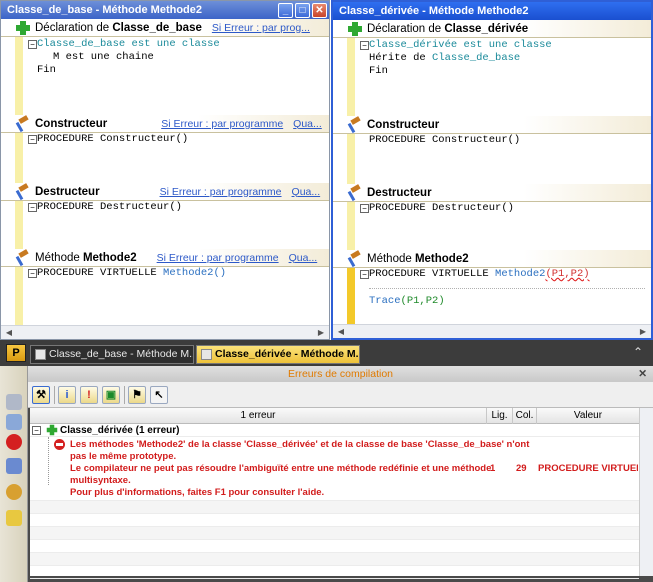 The height and width of the screenshot is (582, 653). I want to click on section-prefix: Méthode, so click(59, 257).